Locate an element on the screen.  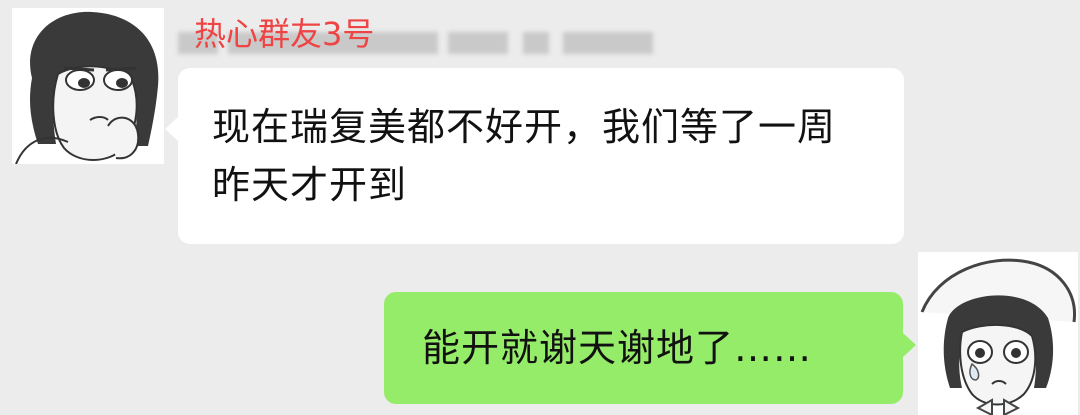
user-avatar is located at coordinates (998, 333).